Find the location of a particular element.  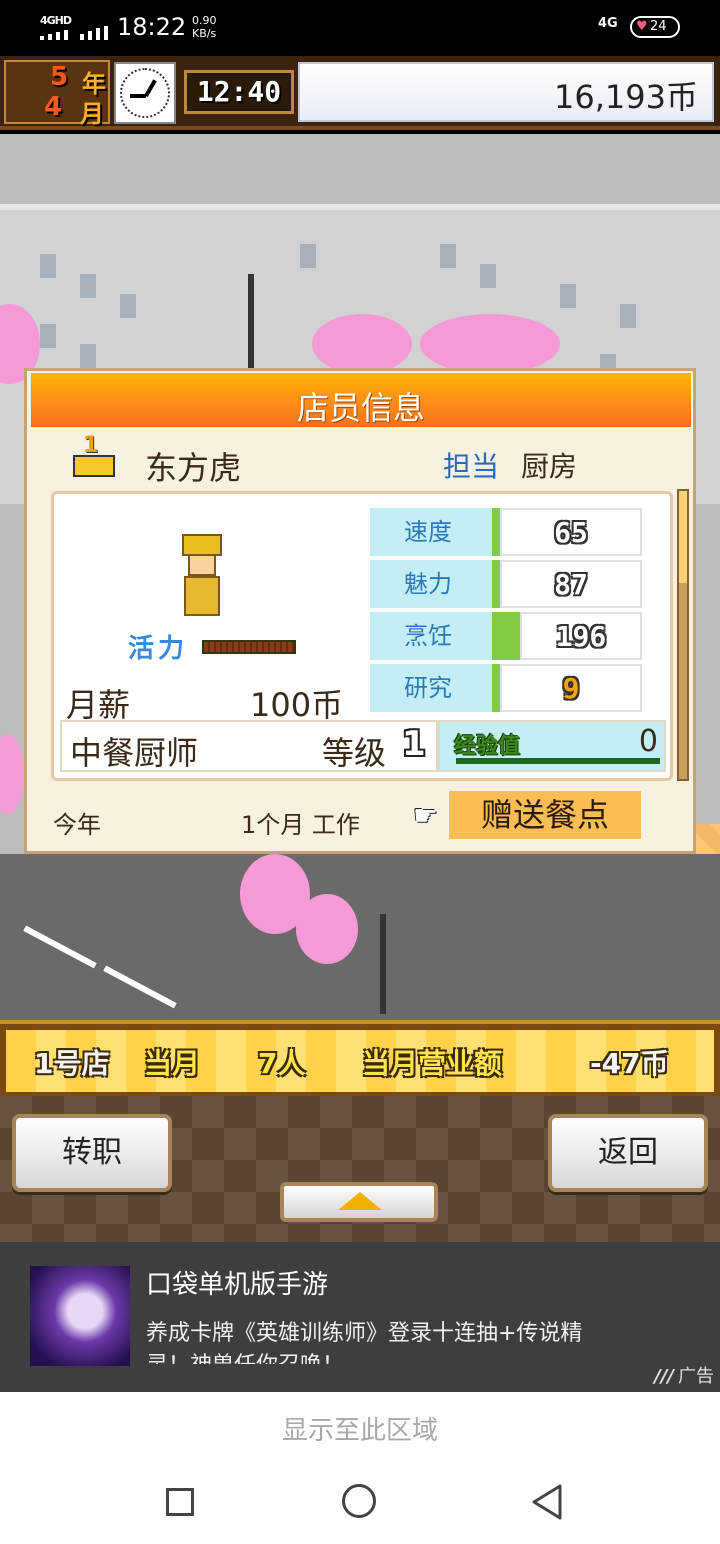

ad-logo-icon: /// is located at coordinates (664, 1376).